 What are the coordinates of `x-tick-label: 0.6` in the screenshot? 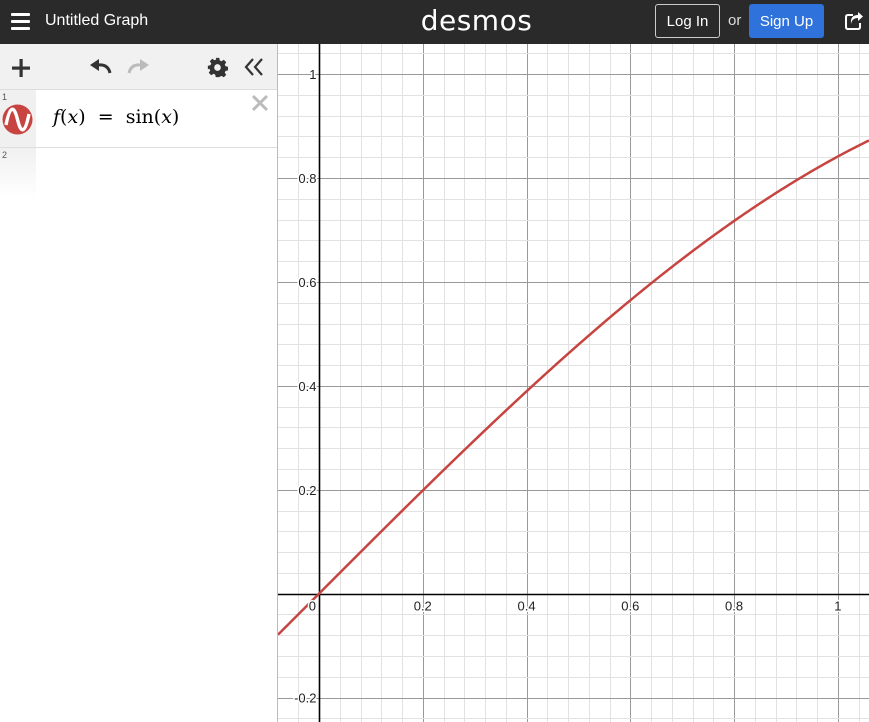 It's located at (630, 606).